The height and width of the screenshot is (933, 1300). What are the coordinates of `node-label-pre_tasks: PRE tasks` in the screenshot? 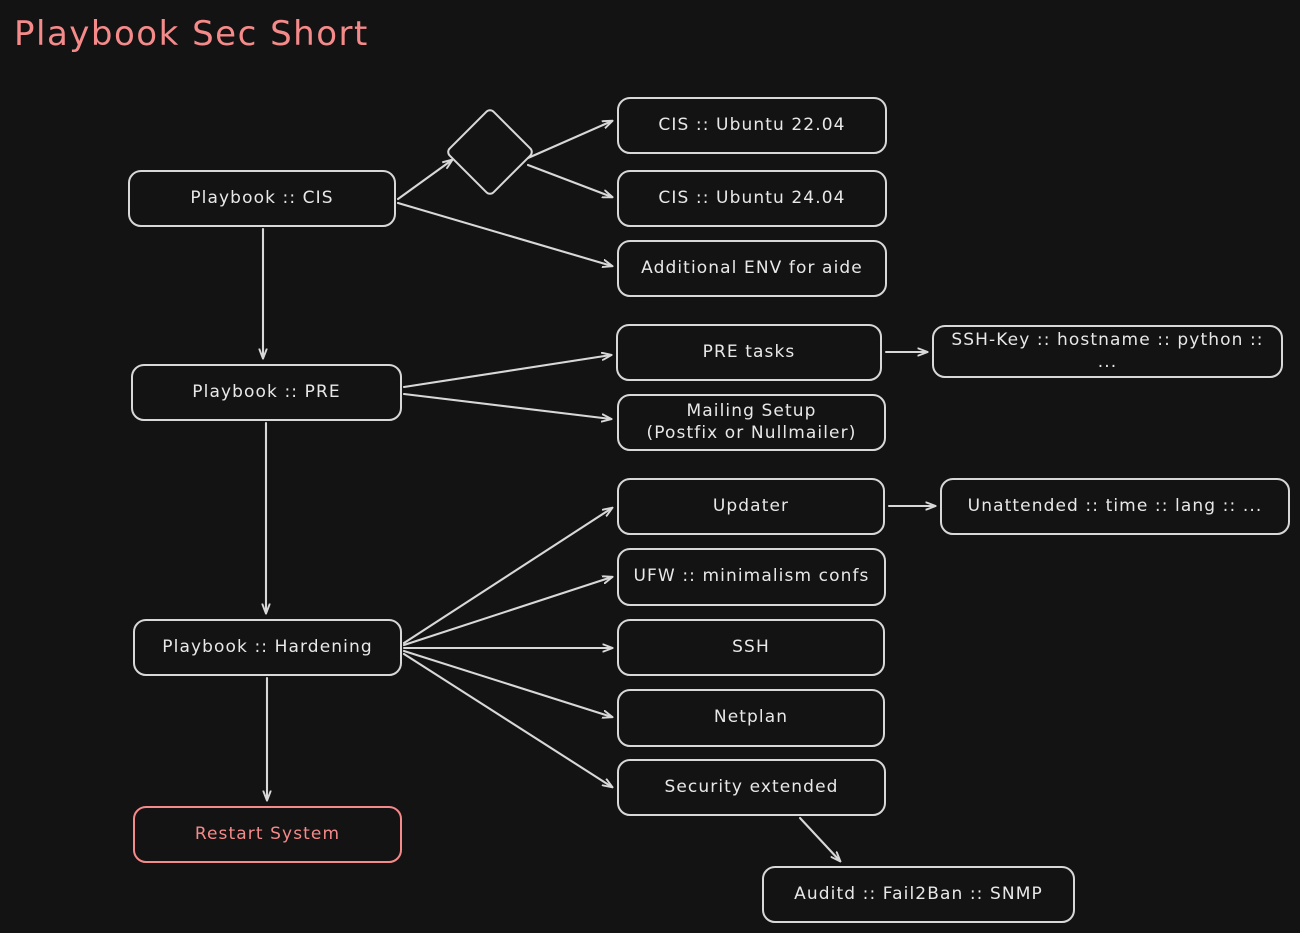 It's located at (749, 351).